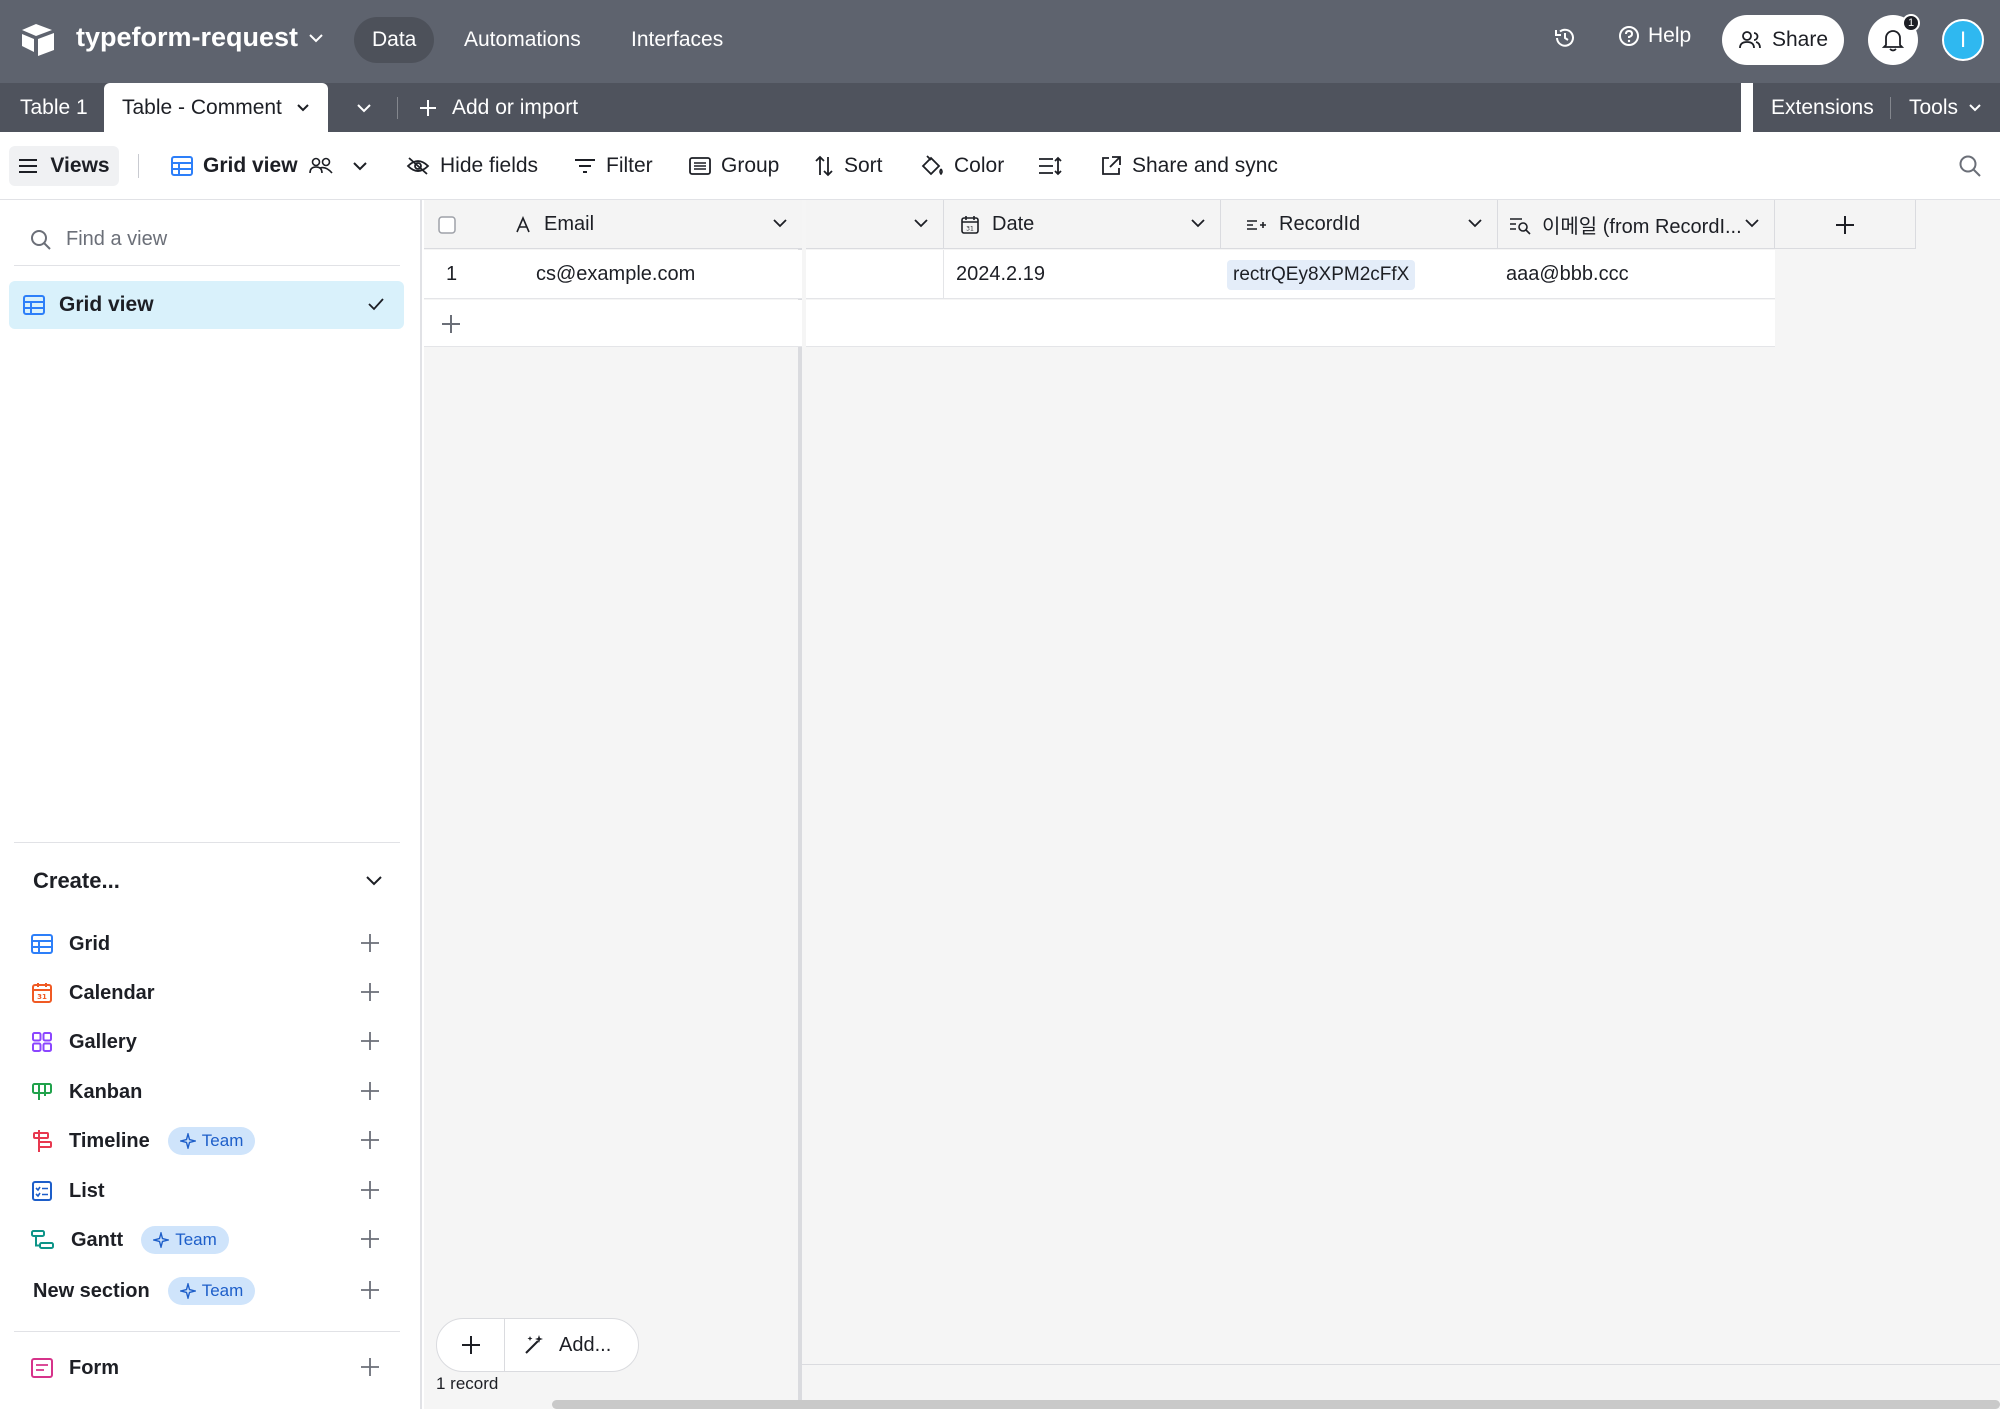  What do you see at coordinates (523, 223) in the screenshot?
I see `text-field-icon` at bounding box center [523, 223].